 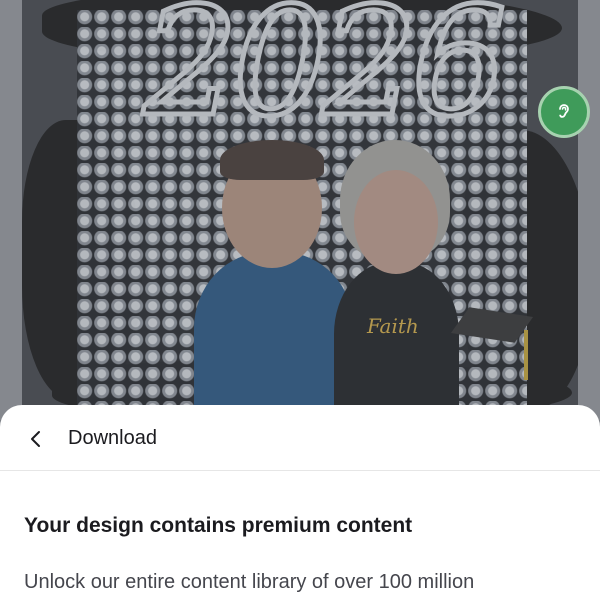 I want to click on accessibility-button, so click(x=564, y=112).